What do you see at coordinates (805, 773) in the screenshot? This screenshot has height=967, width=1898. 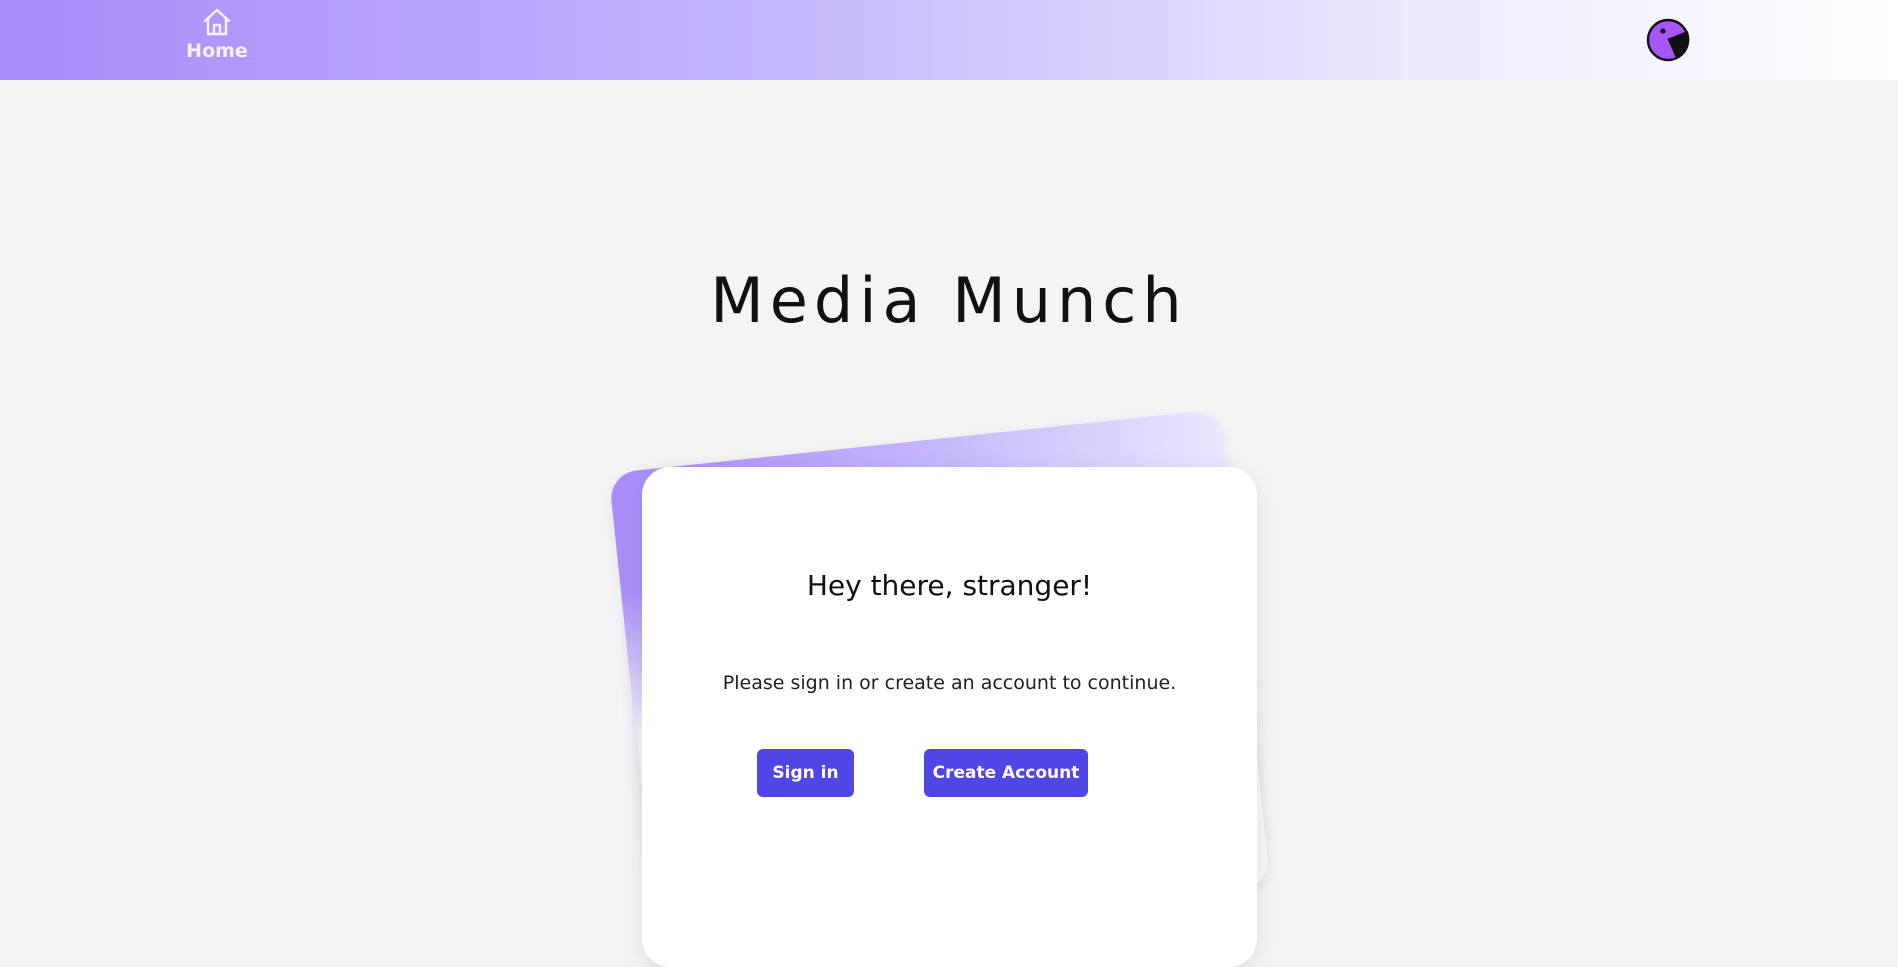 I see `sign-in-button: Sign in` at bounding box center [805, 773].